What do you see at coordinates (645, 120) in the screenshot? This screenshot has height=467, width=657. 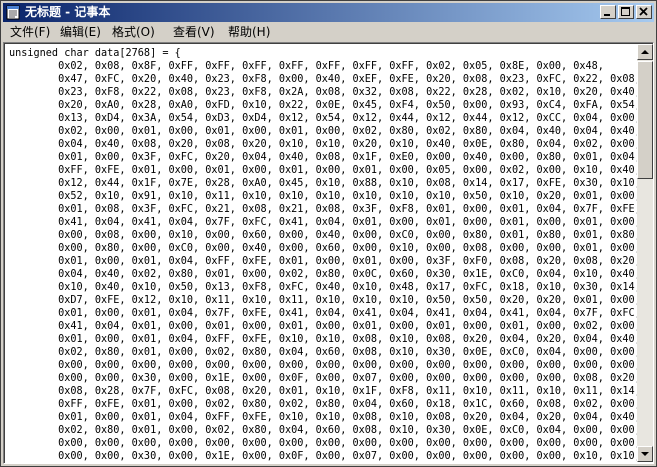 I see `scroll-thumb` at bounding box center [645, 120].